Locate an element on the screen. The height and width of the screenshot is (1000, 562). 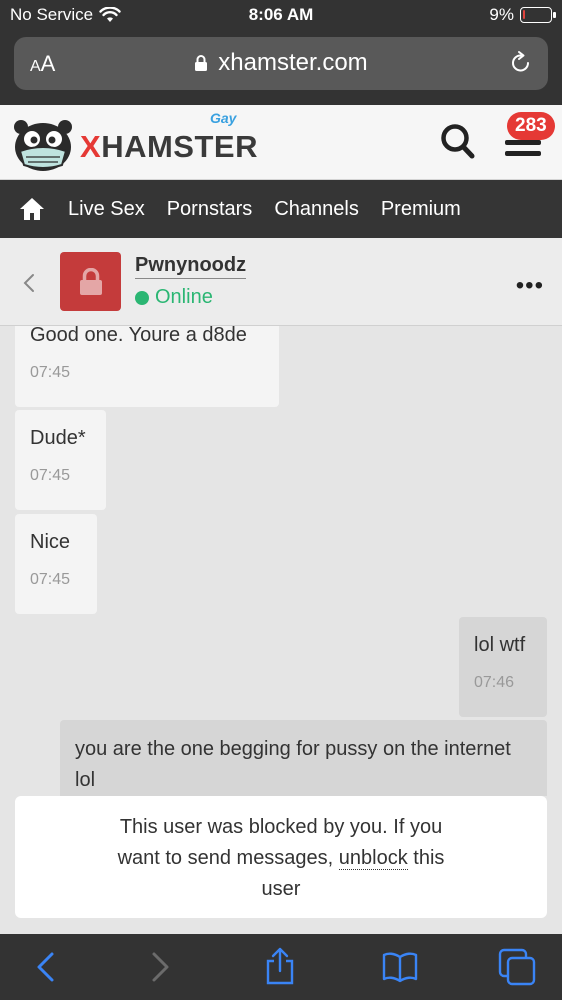
nav-item-channels: Channels is located at coordinates (316, 209).